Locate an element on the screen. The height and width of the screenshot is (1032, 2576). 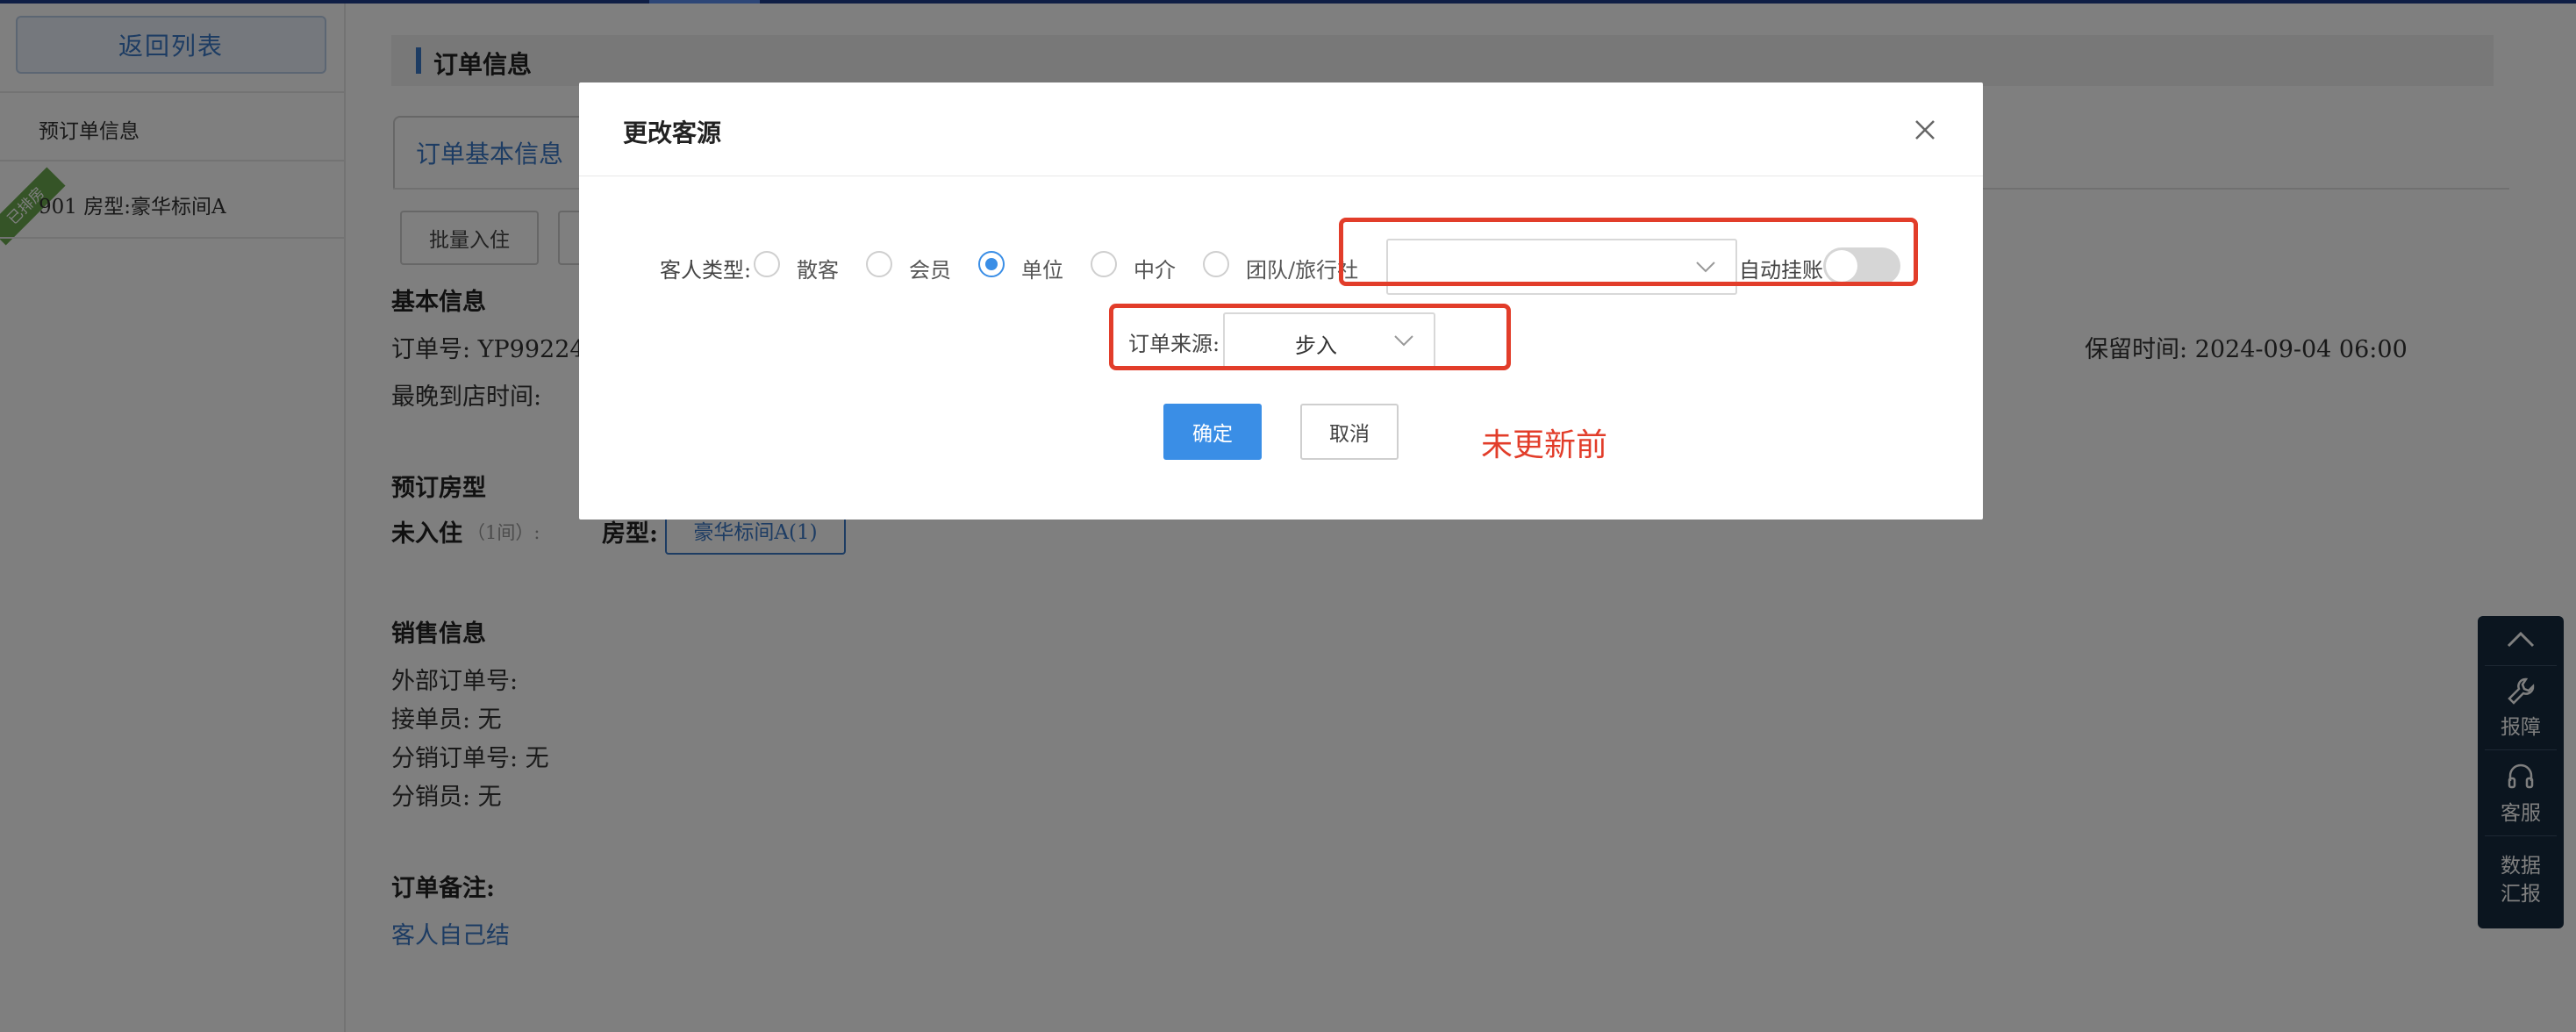
confirm-button: 确定 is located at coordinates (1212, 432).